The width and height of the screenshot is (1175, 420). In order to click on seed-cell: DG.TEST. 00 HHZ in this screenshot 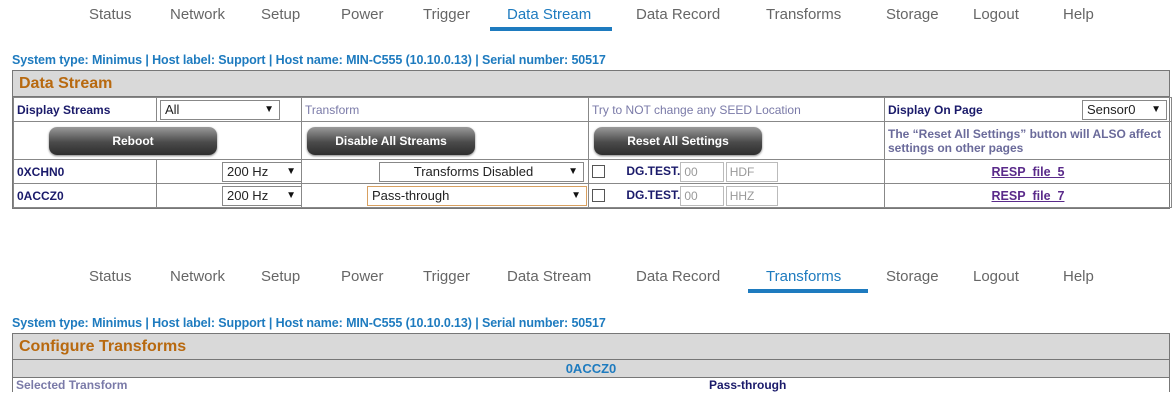, I will do `click(736, 195)`.